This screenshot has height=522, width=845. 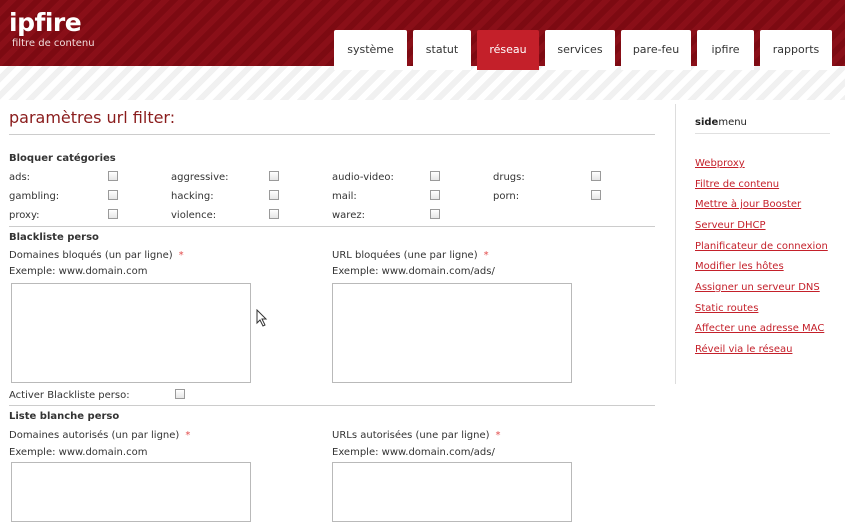 What do you see at coordinates (53, 43) in the screenshot?
I see `logo-subtitle: filtre de contenu` at bounding box center [53, 43].